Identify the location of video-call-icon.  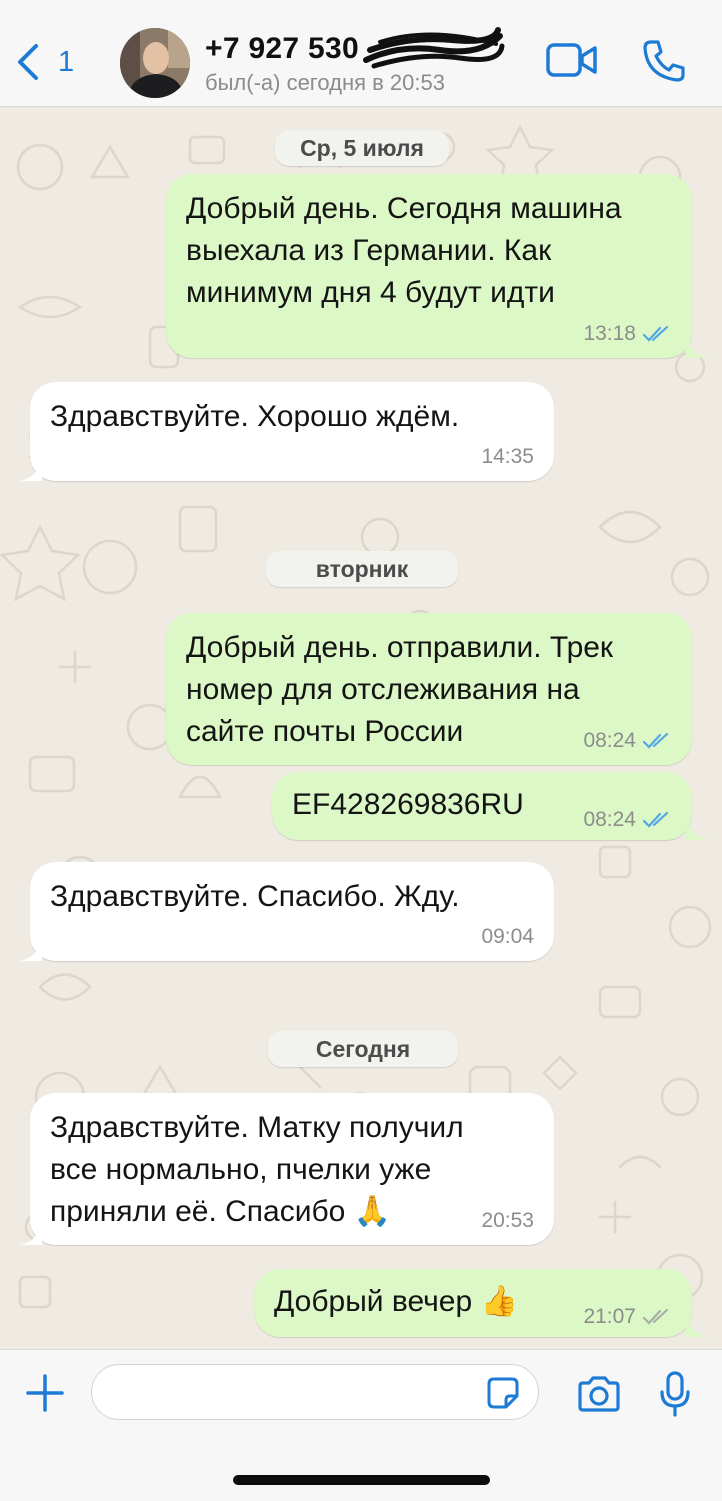
(572, 60).